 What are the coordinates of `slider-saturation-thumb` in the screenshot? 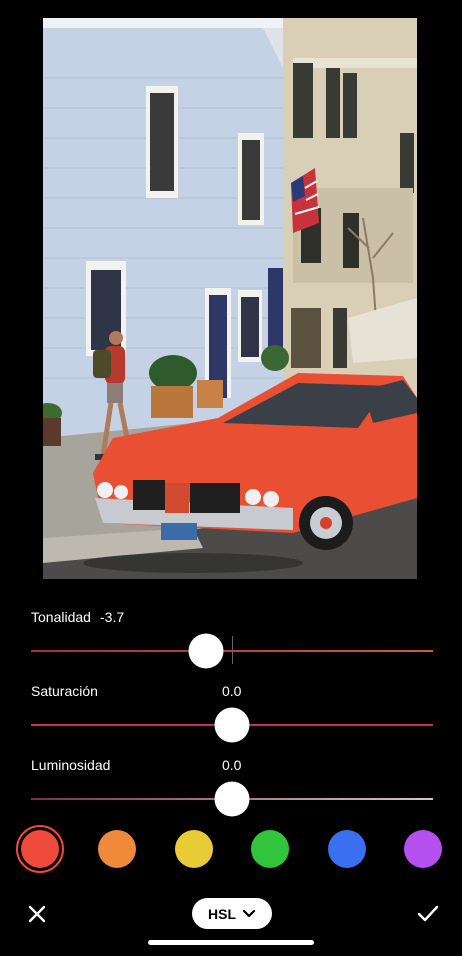 It's located at (232, 725).